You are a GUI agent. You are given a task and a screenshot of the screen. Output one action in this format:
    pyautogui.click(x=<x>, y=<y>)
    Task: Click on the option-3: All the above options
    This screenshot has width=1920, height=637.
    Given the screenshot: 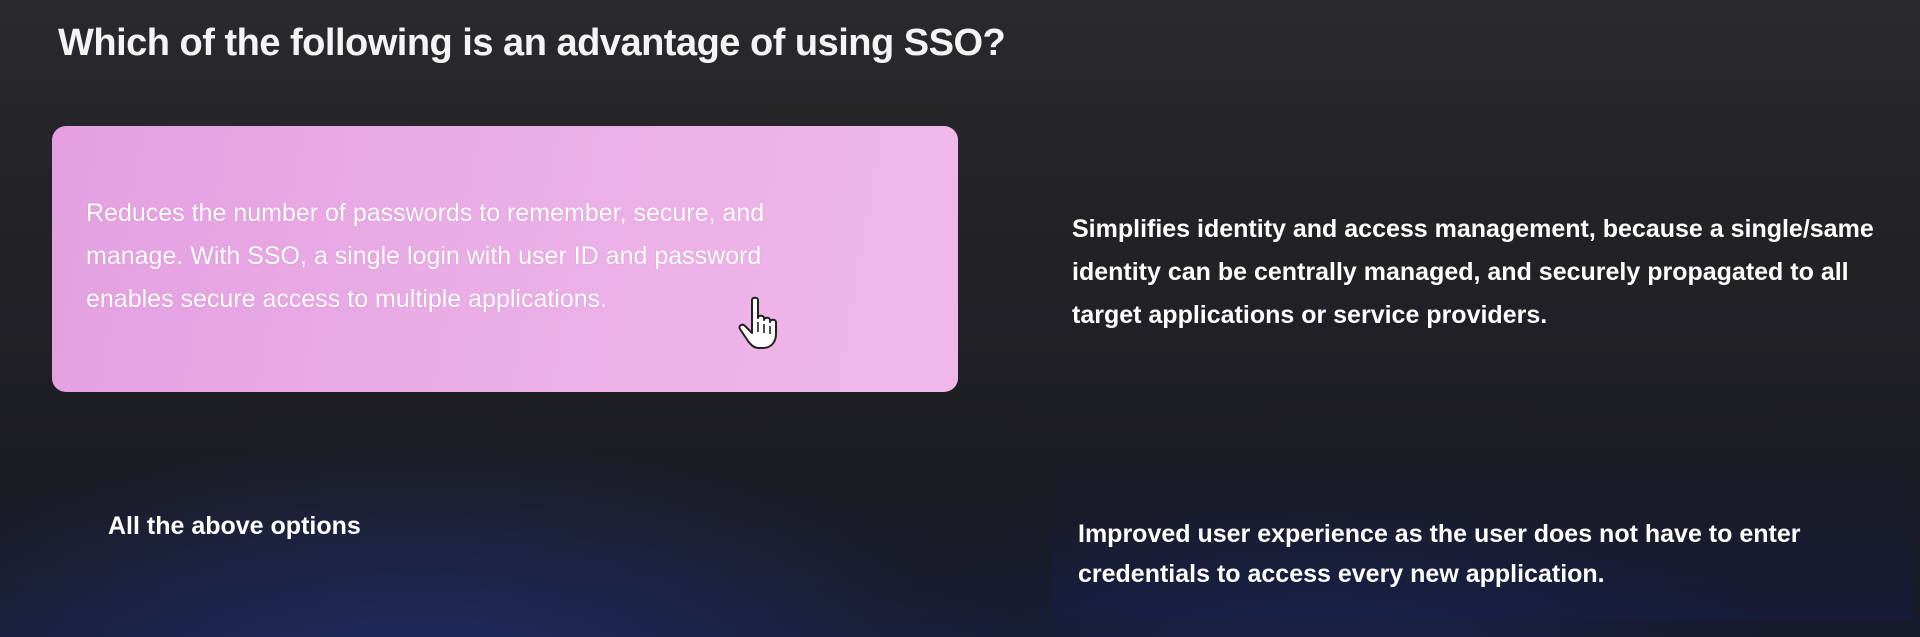 What is the action you would take?
    pyautogui.click(x=497, y=545)
    